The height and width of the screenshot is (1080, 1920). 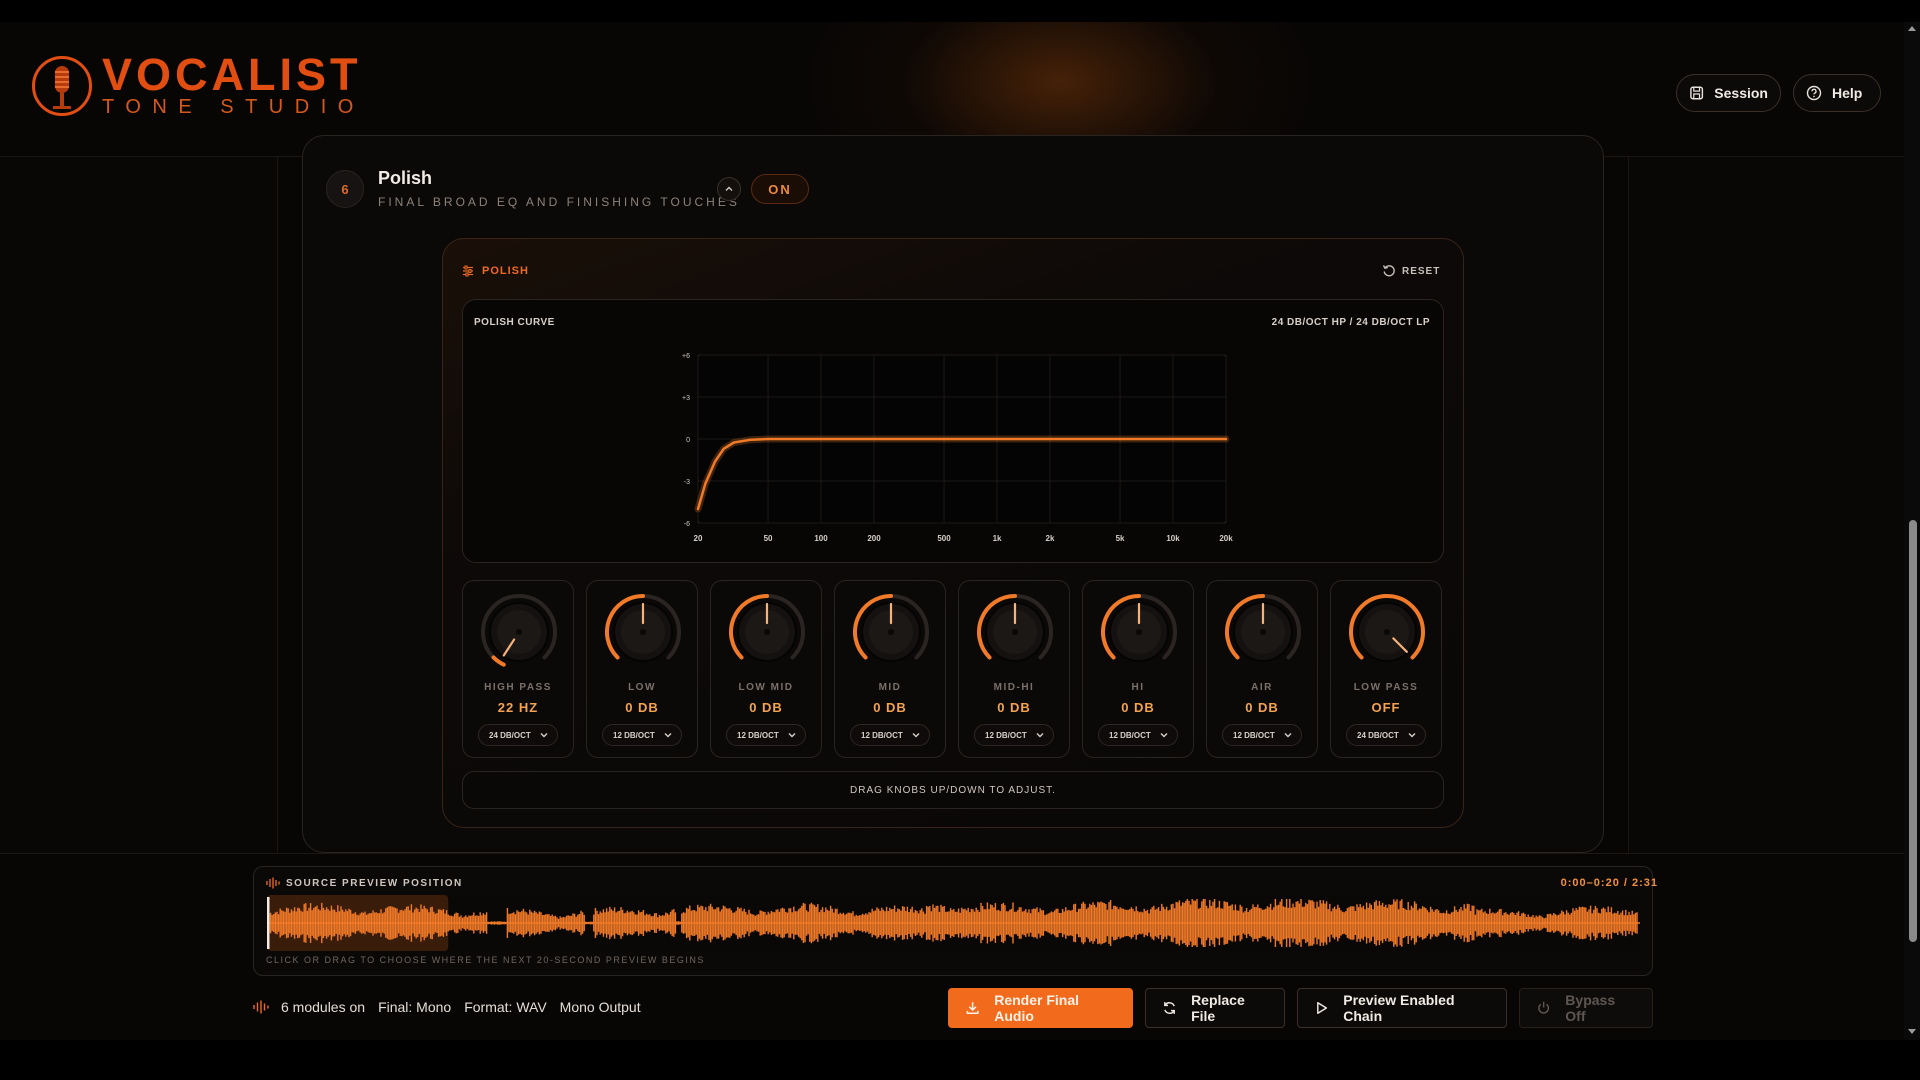 I want to click on y-tick-label: +6, so click(x=686, y=356).